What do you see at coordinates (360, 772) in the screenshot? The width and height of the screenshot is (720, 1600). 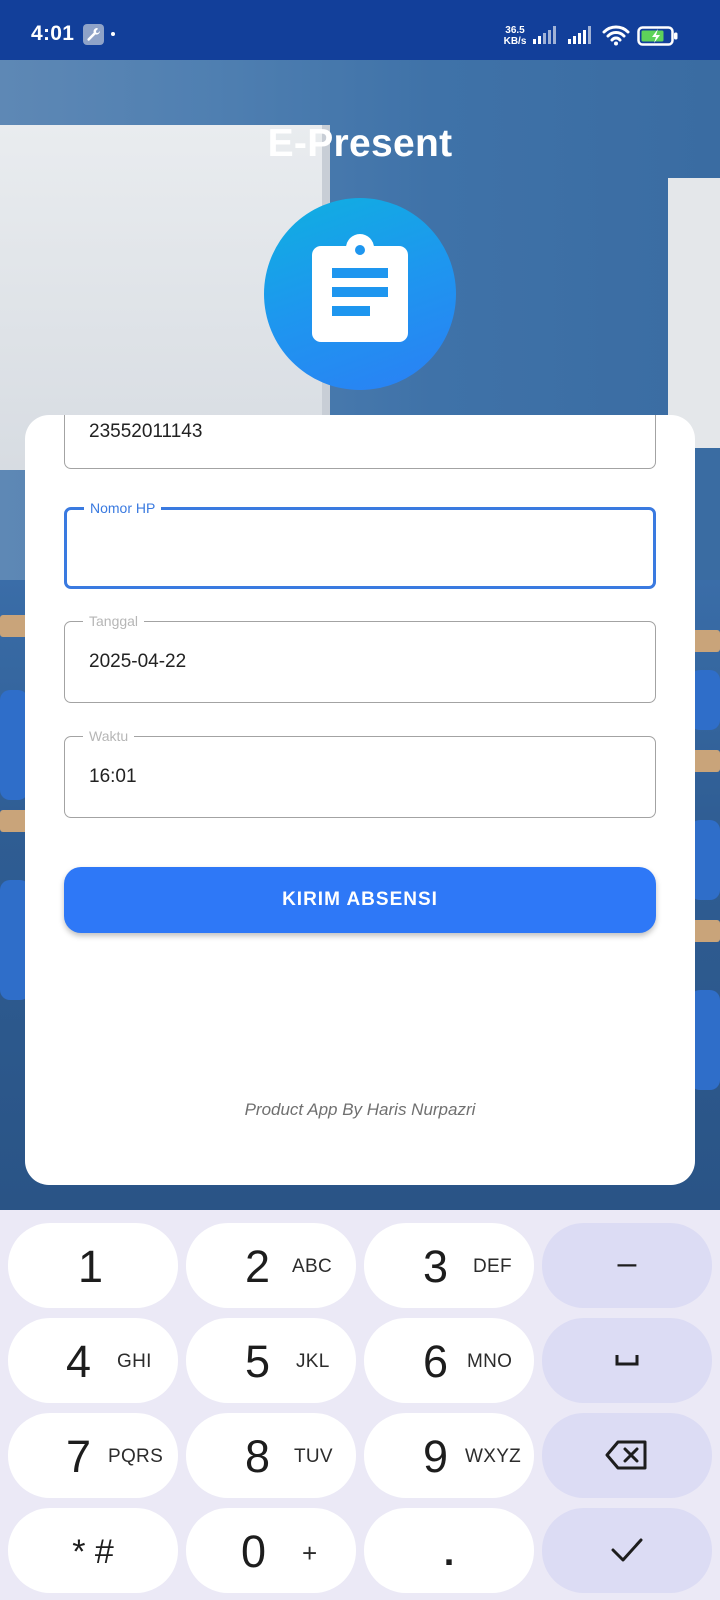 I see `time-field: Waktu 16:01` at bounding box center [360, 772].